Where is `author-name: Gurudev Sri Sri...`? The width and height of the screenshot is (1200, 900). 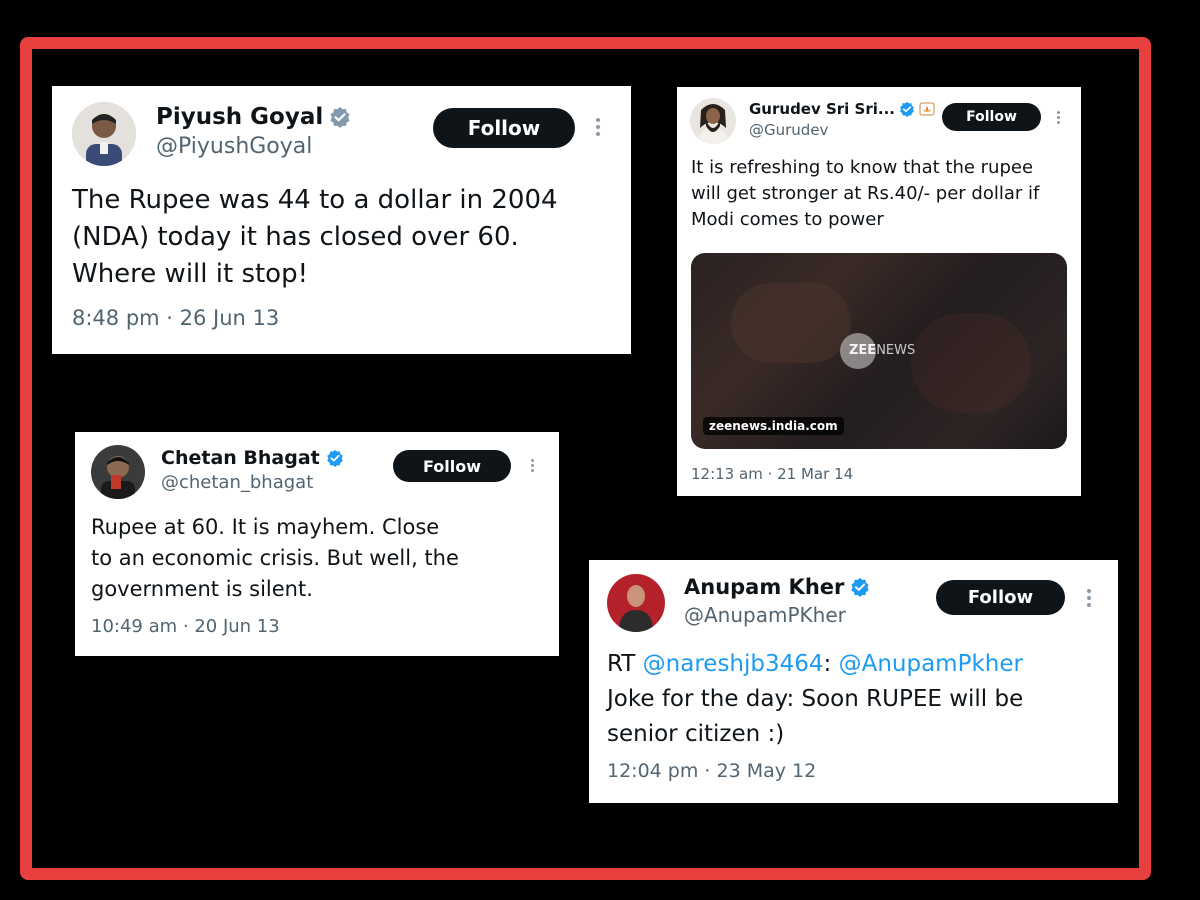 author-name: Gurudev Sri Sri... is located at coordinates (822, 109).